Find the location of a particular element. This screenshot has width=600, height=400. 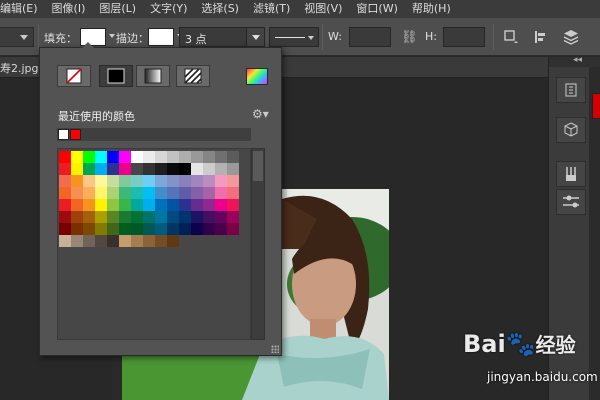

link-icon: ⛓ is located at coordinates (409, 37).